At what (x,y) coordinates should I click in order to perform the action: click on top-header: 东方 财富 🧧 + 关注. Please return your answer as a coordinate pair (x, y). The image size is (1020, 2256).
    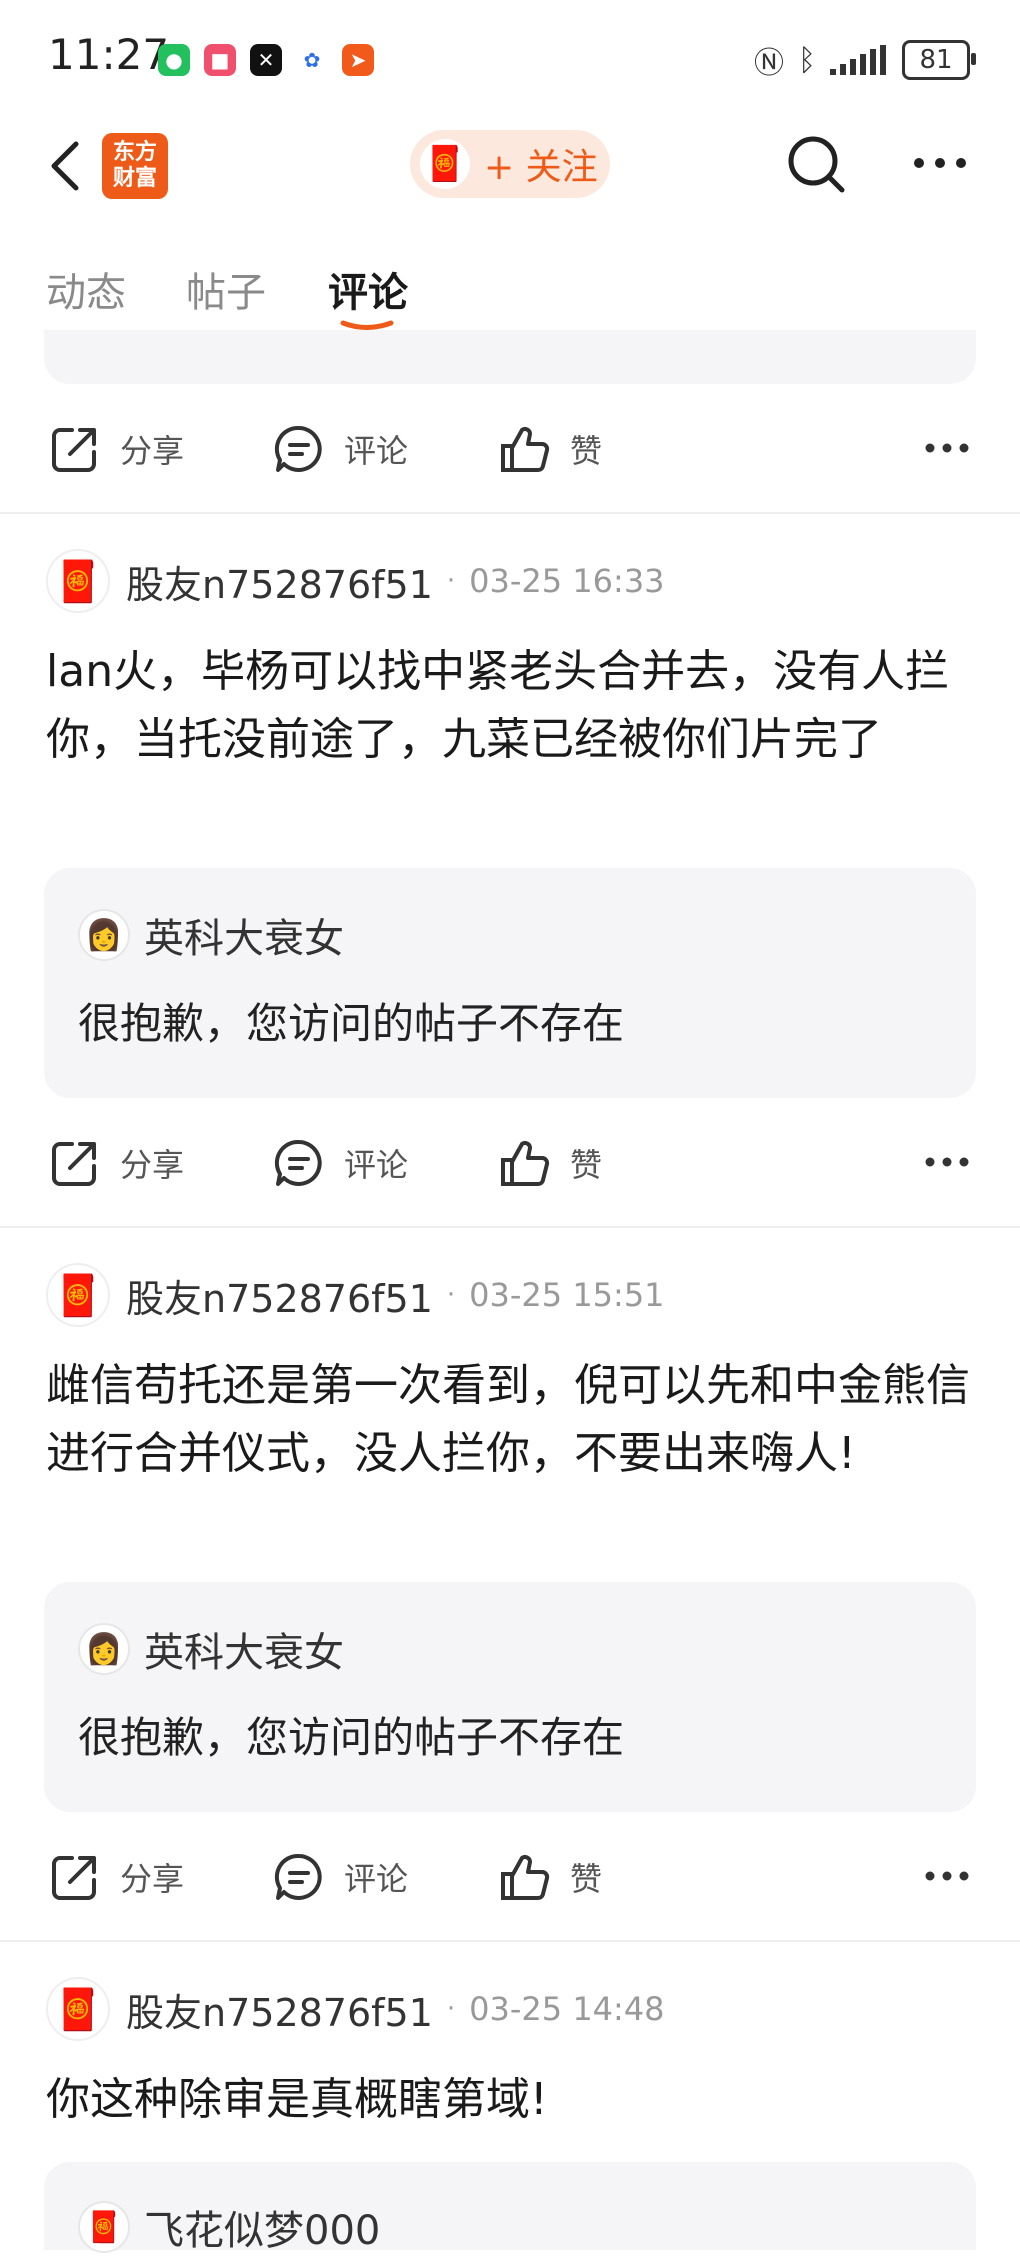
    Looking at the image, I should click on (510, 165).